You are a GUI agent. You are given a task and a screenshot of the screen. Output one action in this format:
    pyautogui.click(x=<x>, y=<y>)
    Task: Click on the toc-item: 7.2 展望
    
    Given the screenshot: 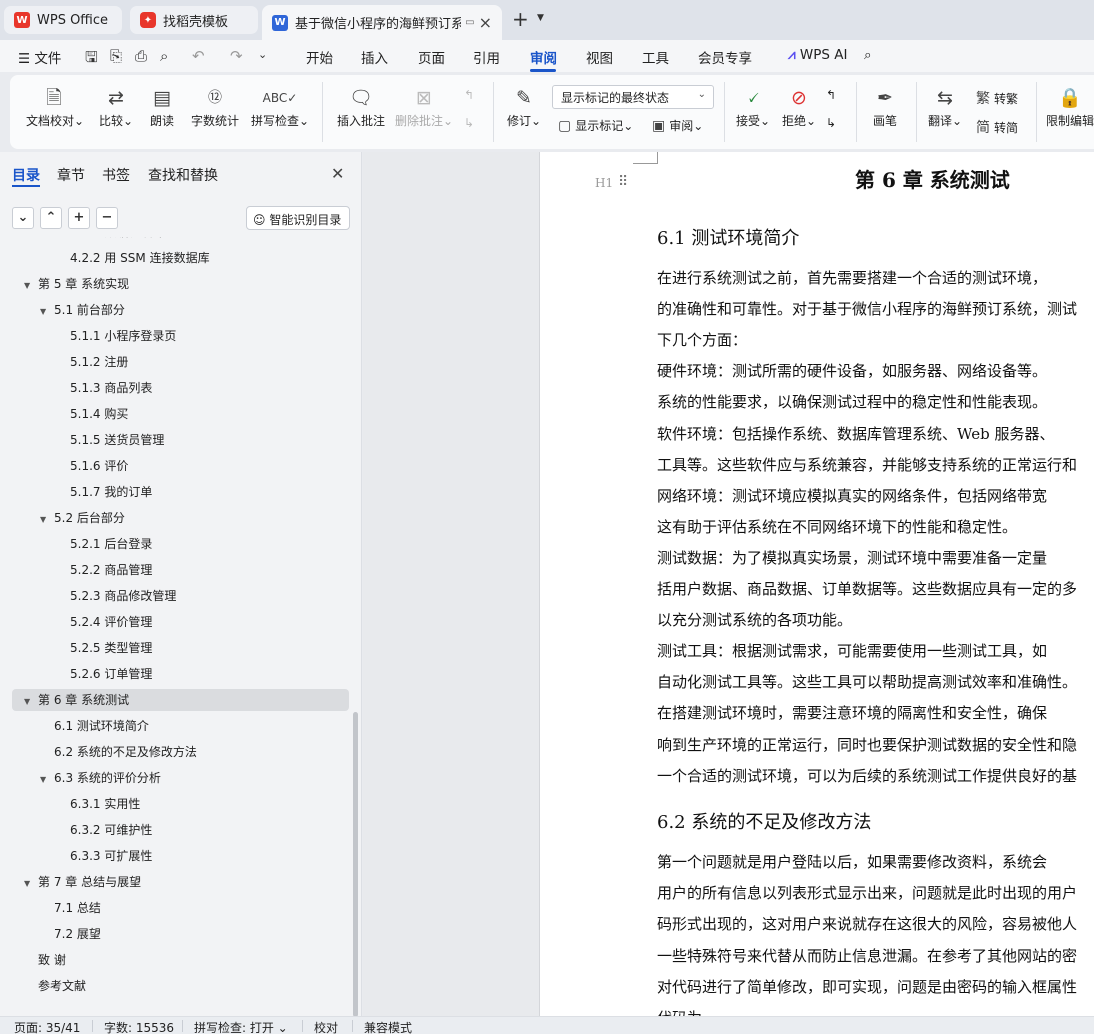 What is the action you would take?
    pyautogui.click(x=70, y=934)
    